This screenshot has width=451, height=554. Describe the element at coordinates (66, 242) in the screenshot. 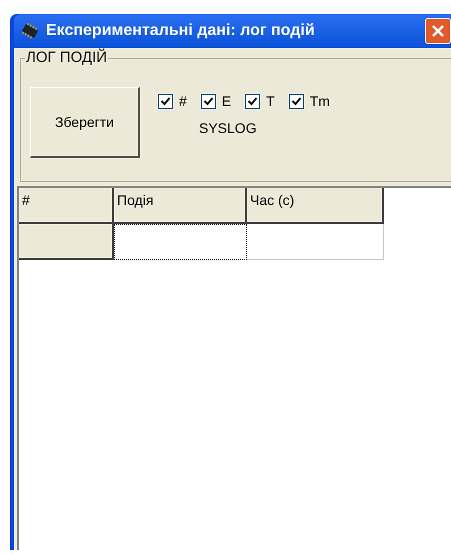

I see `row-header` at that location.